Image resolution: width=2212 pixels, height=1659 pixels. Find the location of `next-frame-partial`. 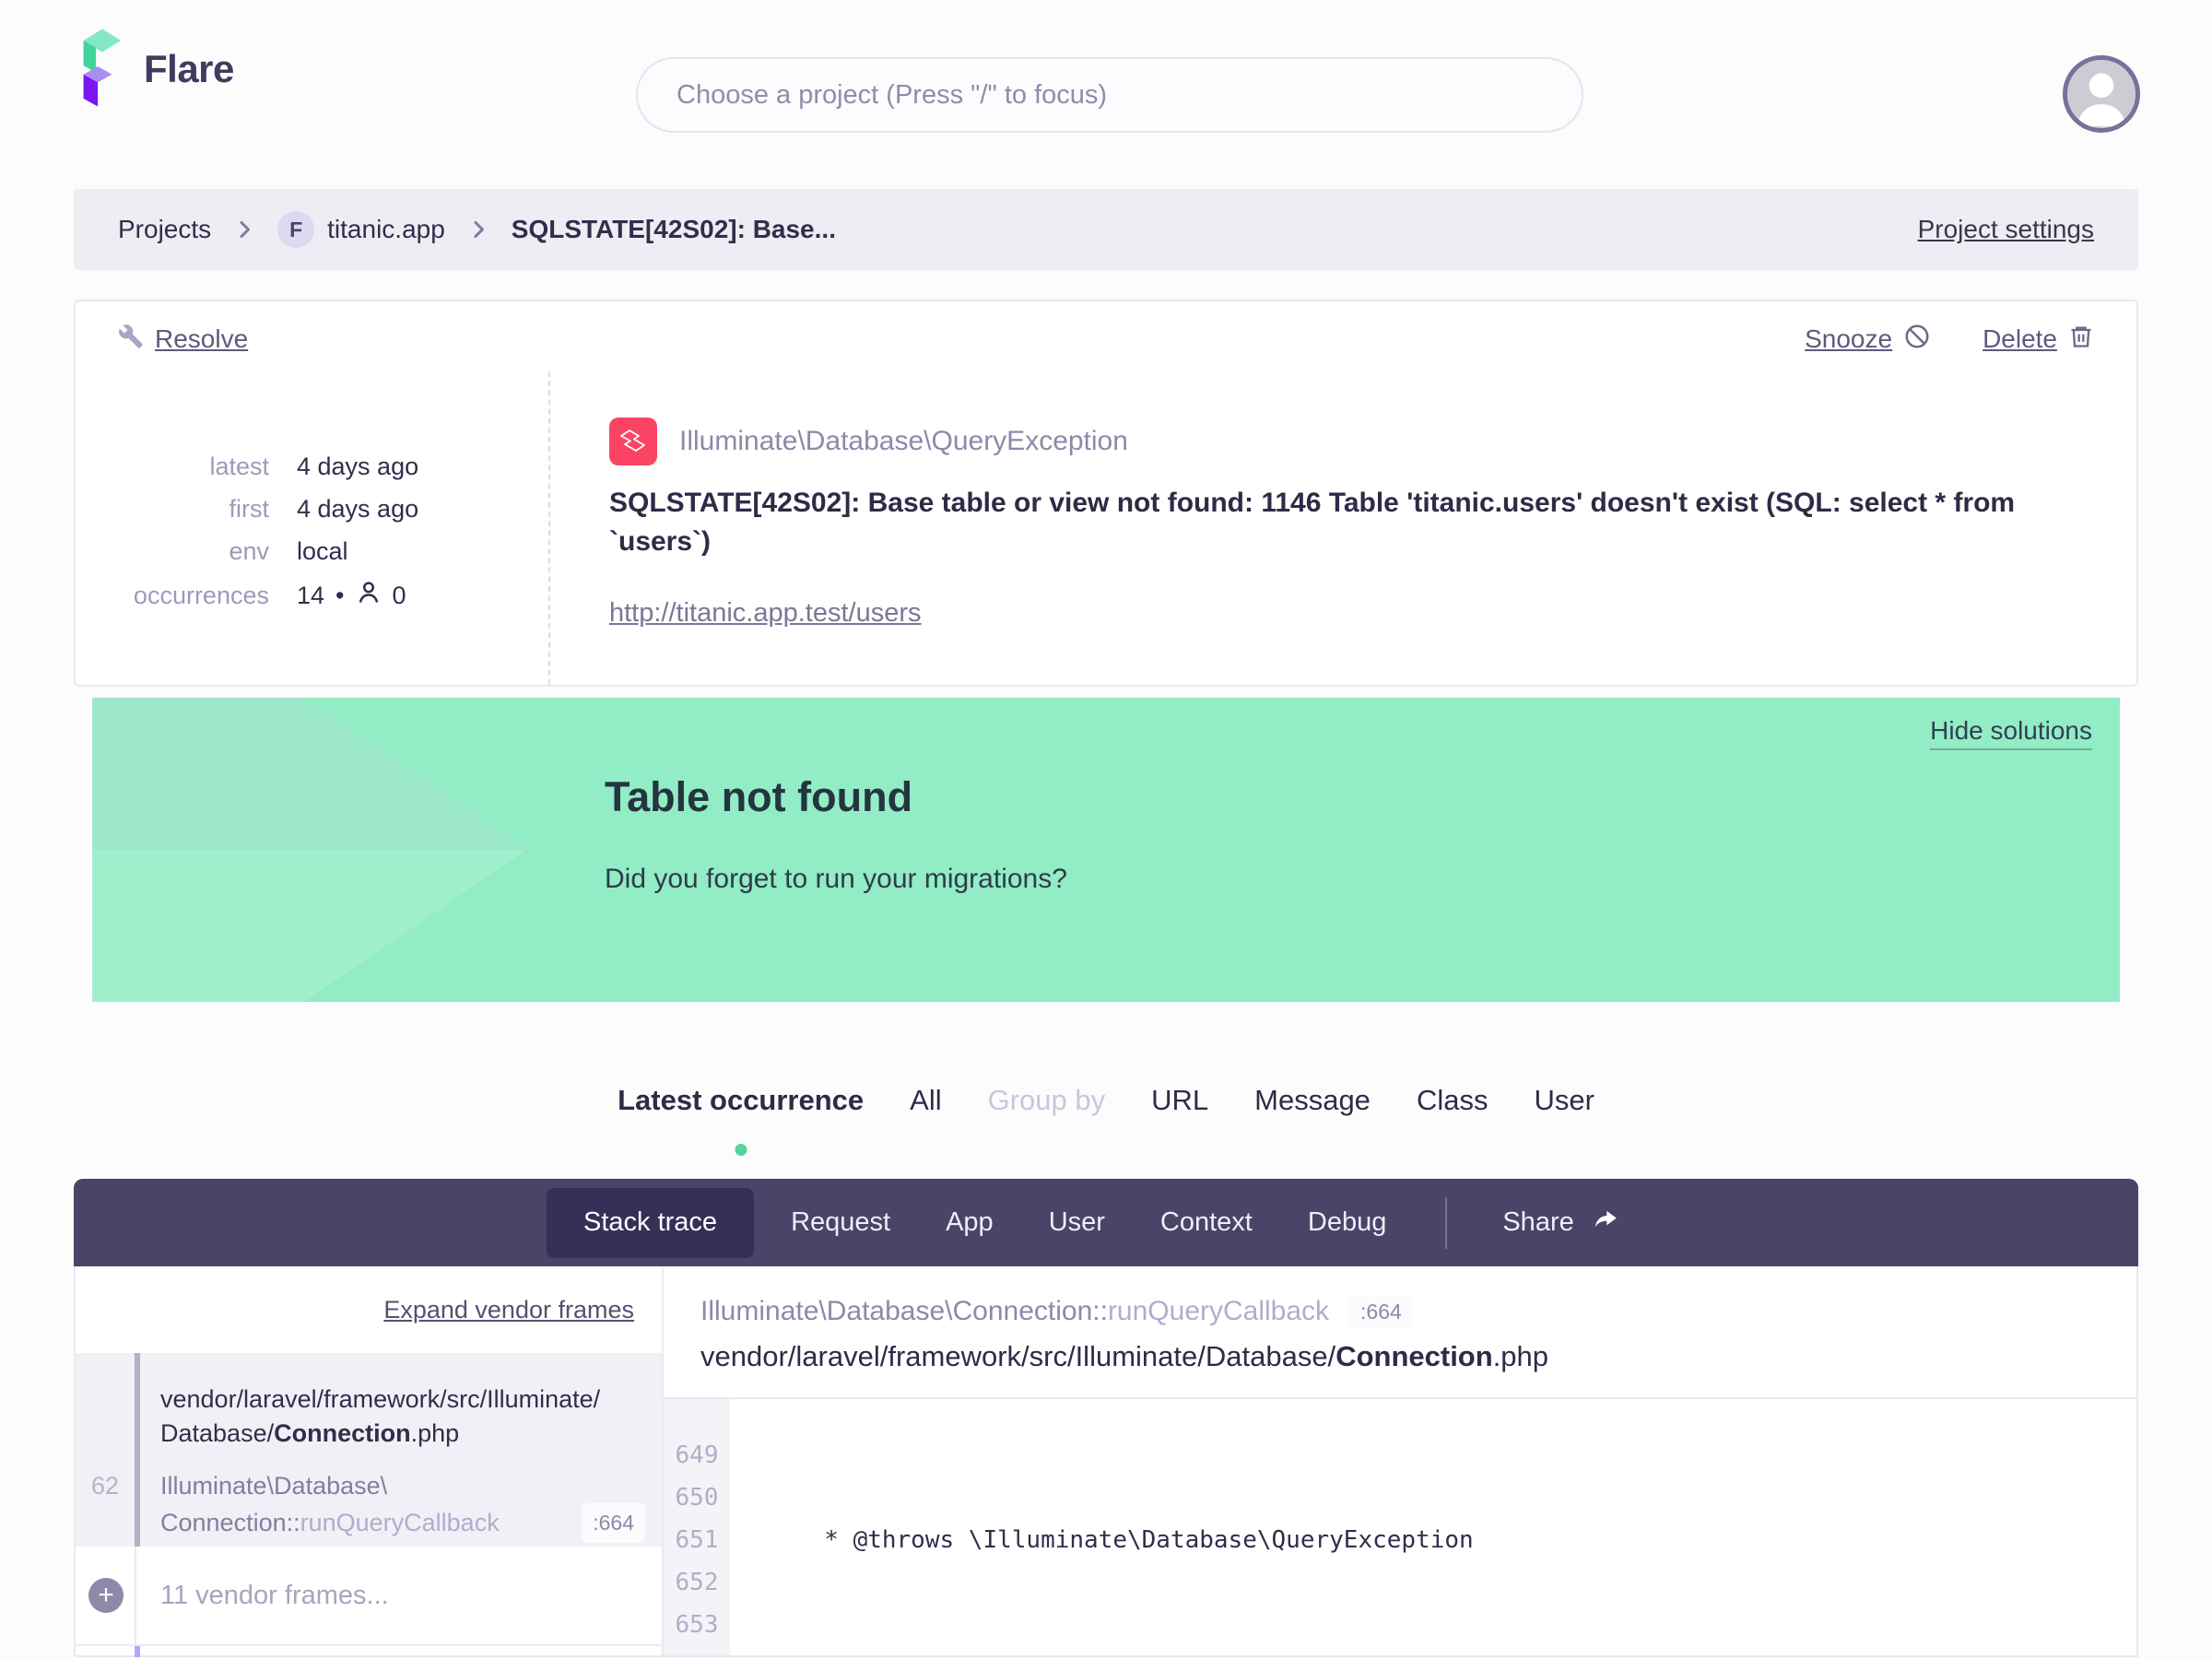

next-frame-partial is located at coordinates (369, 1650).